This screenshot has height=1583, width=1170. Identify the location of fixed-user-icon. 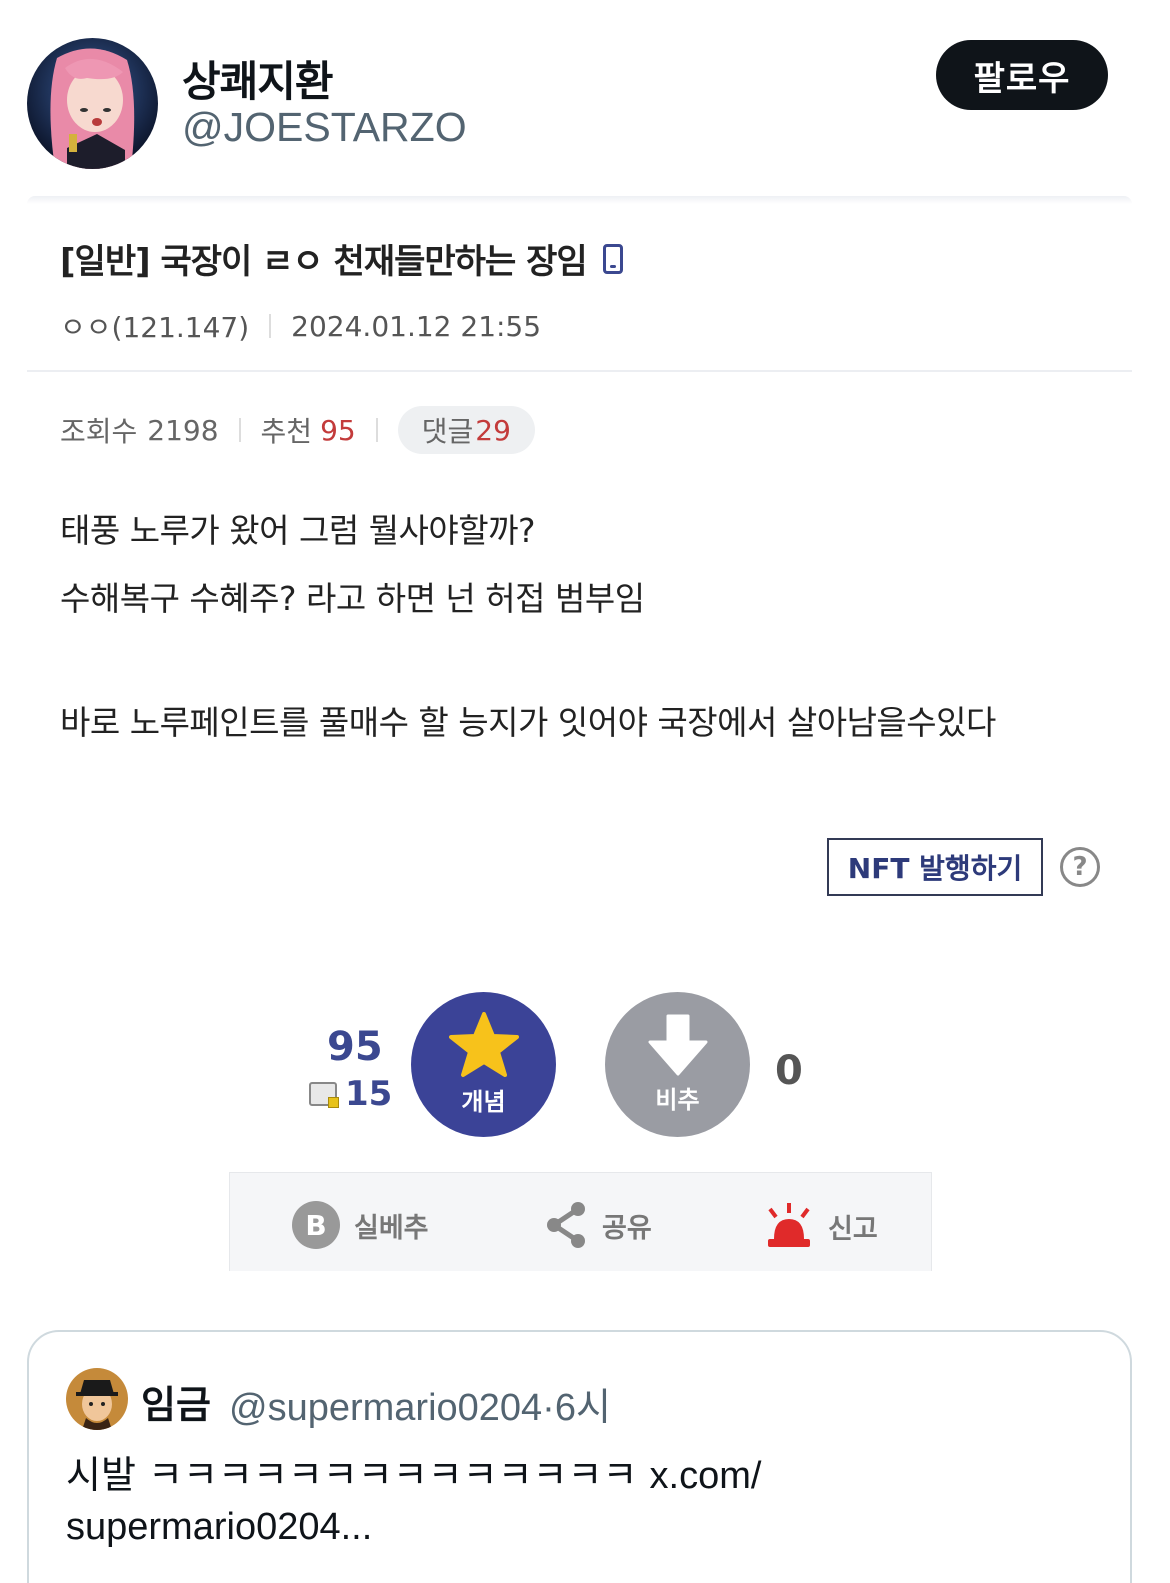
(324, 1095).